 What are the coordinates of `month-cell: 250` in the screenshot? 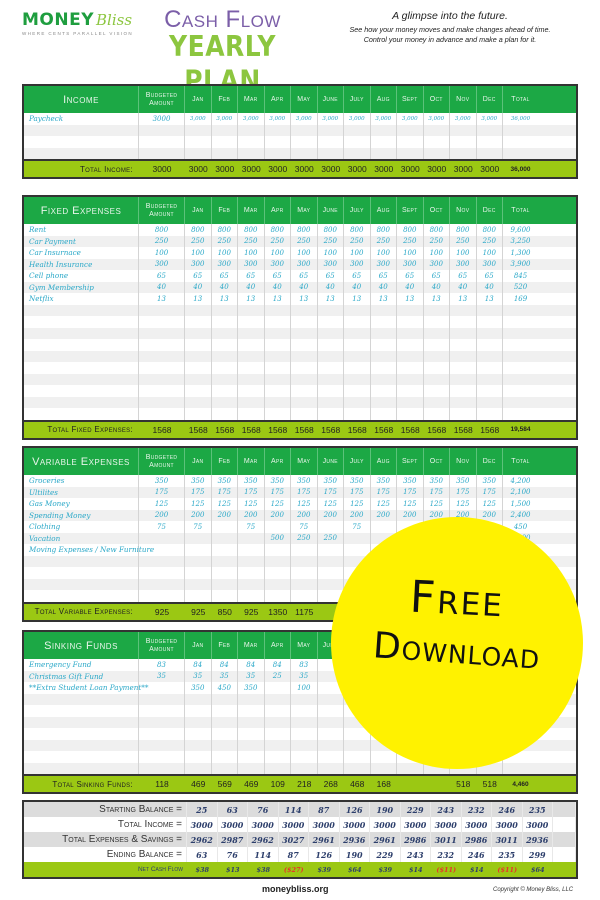 It's located at (331, 538).